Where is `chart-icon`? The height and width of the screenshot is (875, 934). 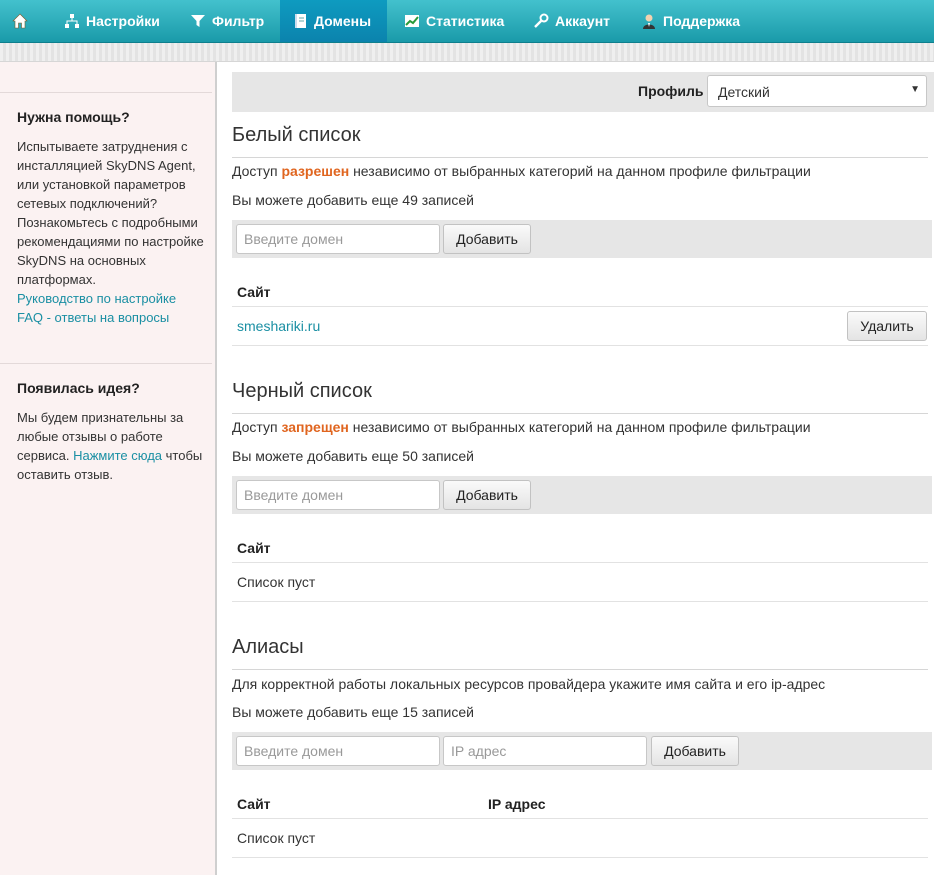
chart-icon is located at coordinates (412, 21).